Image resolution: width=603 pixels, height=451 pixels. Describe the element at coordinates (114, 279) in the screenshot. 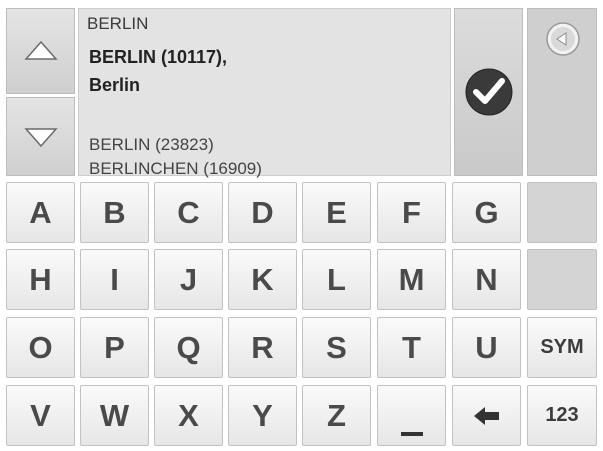

I see `key-i: I` at that location.